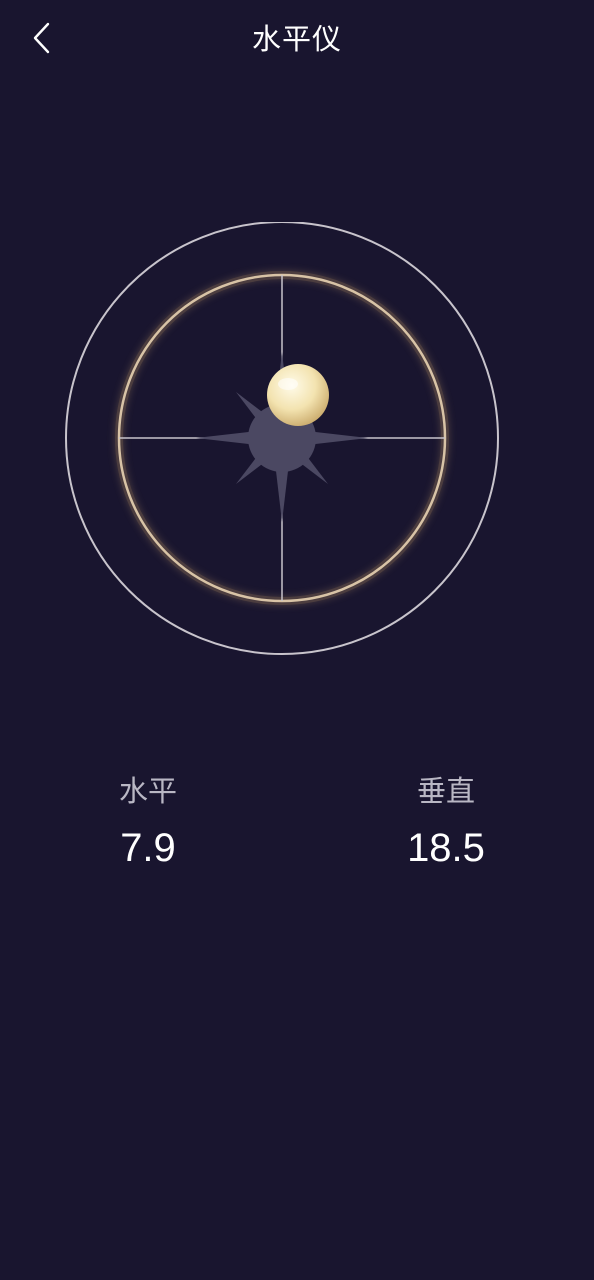 The width and height of the screenshot is (594, 1280). What do you see at coordinates (446, 821) in the screenshot?
I see `vertical-reading: 垂直 18.5` at bounding box center [446, 821].